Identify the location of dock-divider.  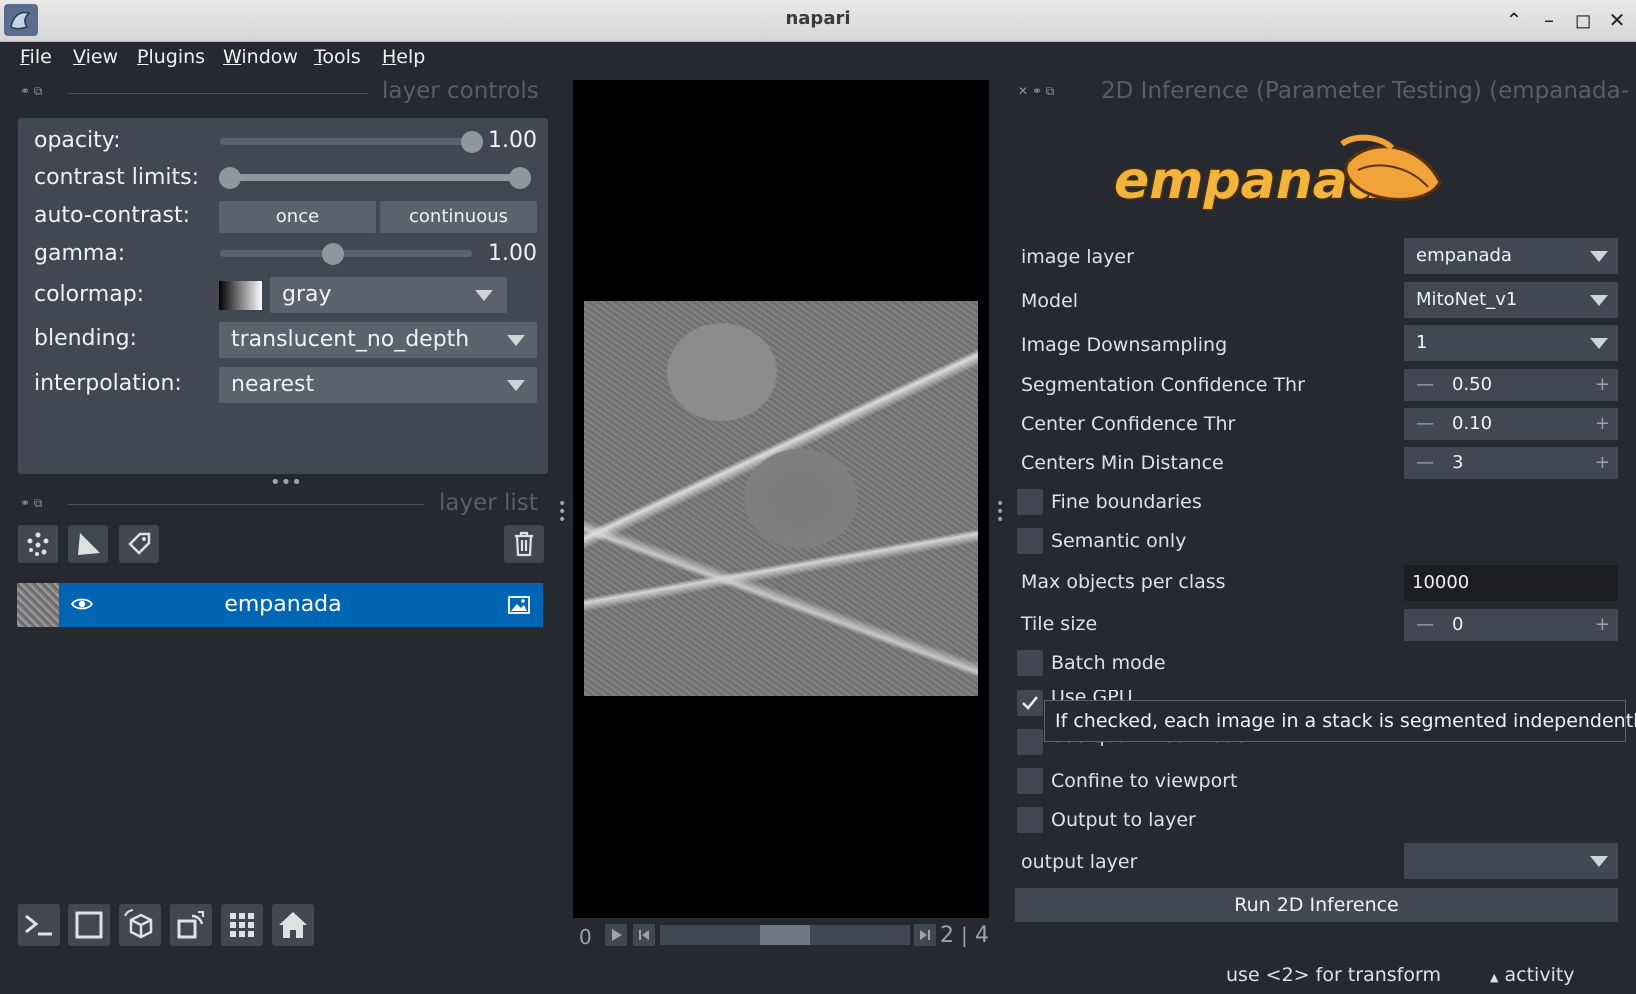
(218, 93).